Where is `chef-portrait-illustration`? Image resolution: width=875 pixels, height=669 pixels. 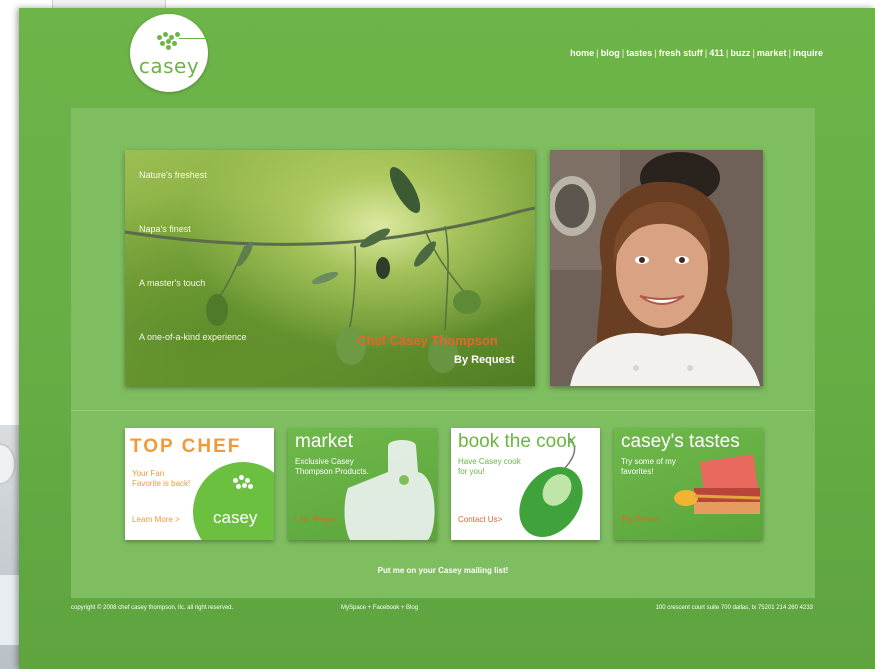 chef-portrait-illustration is located at coordinates (656, 268).